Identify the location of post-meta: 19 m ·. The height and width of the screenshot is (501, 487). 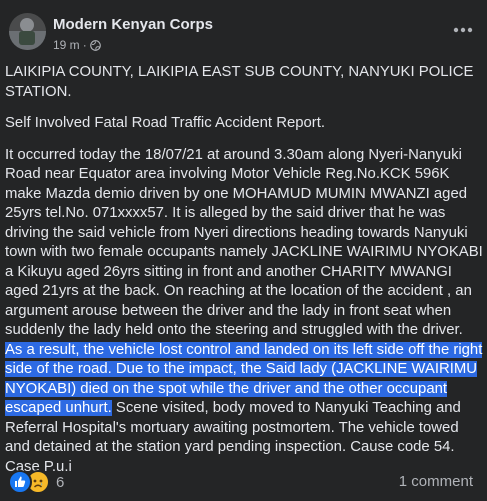
(77, 45).